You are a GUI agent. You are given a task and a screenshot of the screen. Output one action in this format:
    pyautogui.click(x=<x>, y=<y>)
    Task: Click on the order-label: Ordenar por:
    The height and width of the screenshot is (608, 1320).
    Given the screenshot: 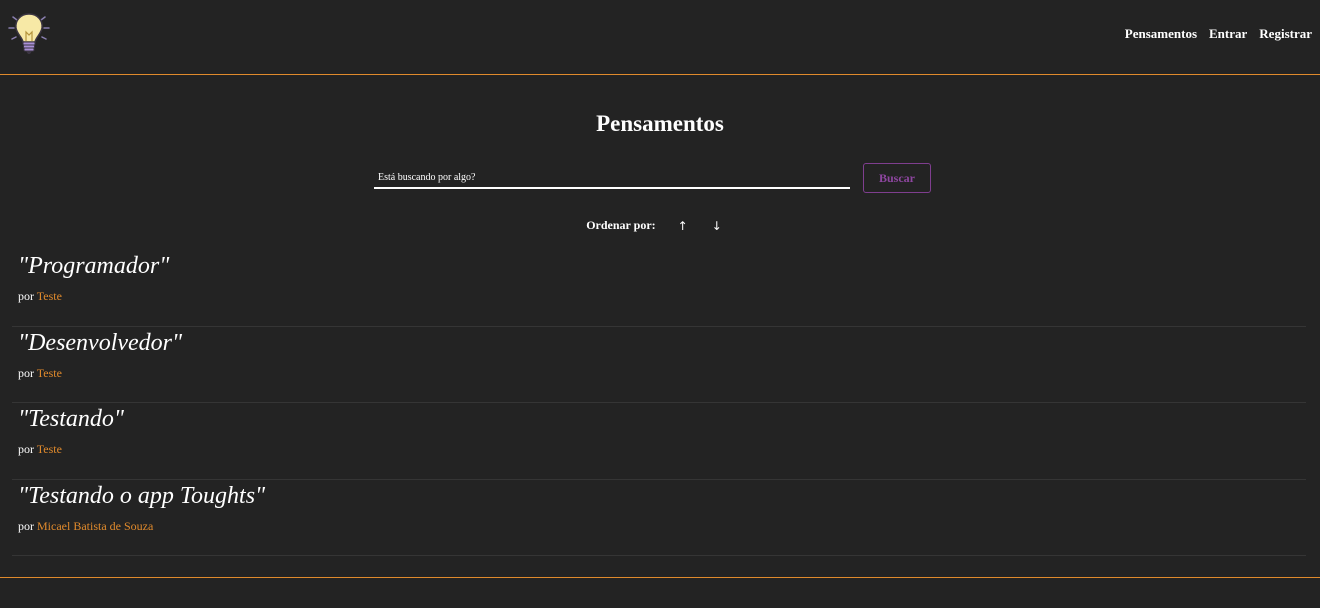 What is the action you would take?
    pyautogui.click(x=621, y=225)
    